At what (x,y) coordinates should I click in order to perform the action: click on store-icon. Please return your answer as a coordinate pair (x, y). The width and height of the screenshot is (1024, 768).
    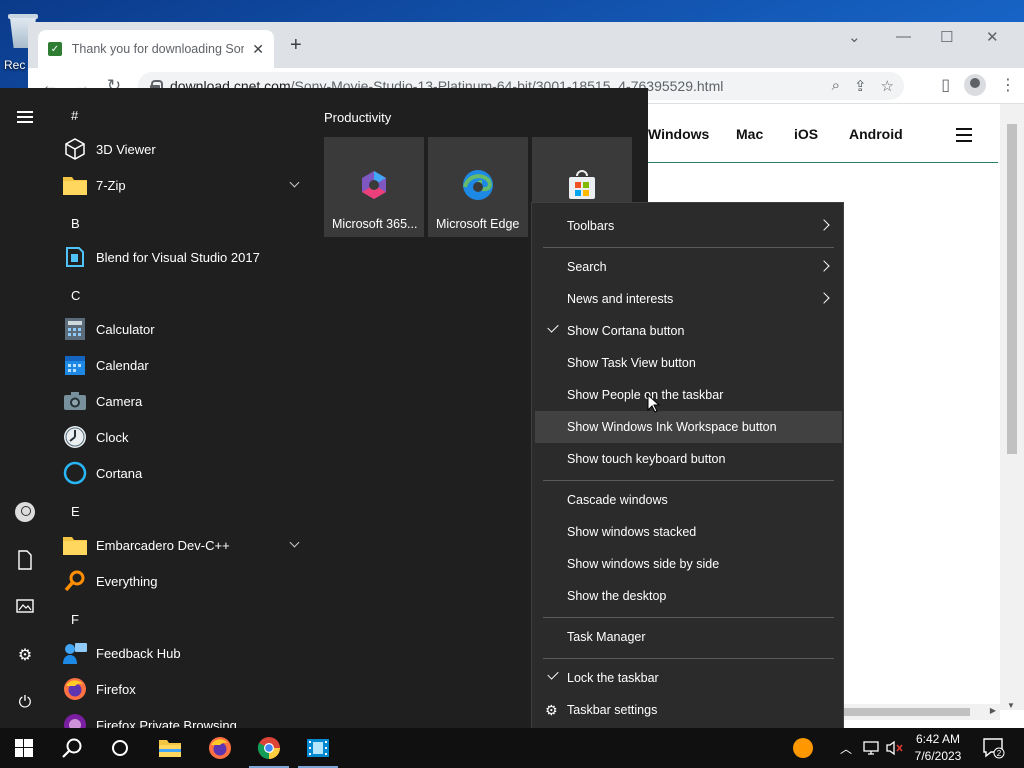
    Looking at the image, I should click on (582, 185).